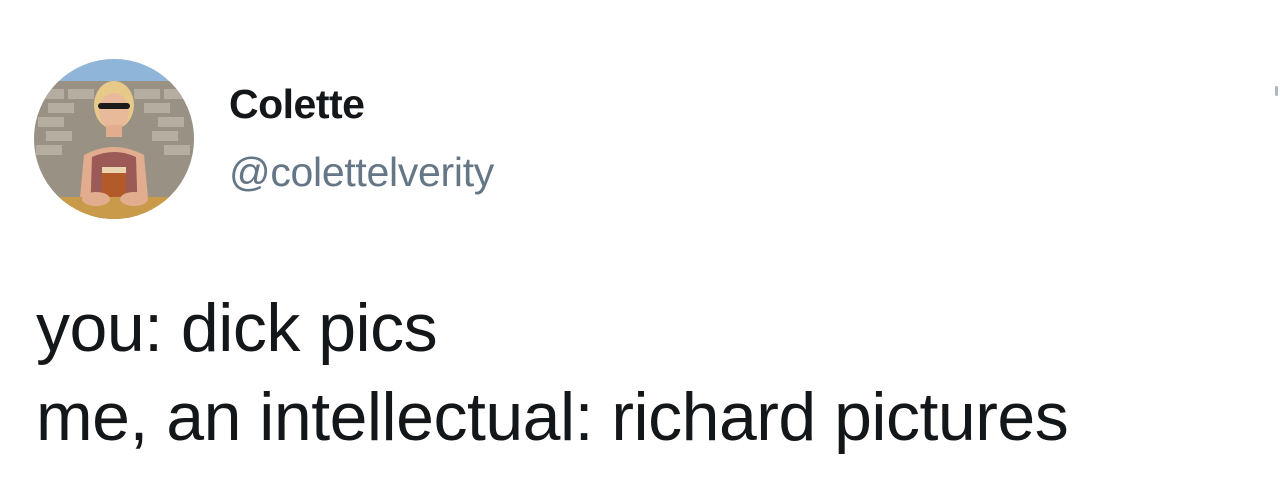 The image size is (1280, 493). I want to click on profile-photo-icon, so click(114, 139).